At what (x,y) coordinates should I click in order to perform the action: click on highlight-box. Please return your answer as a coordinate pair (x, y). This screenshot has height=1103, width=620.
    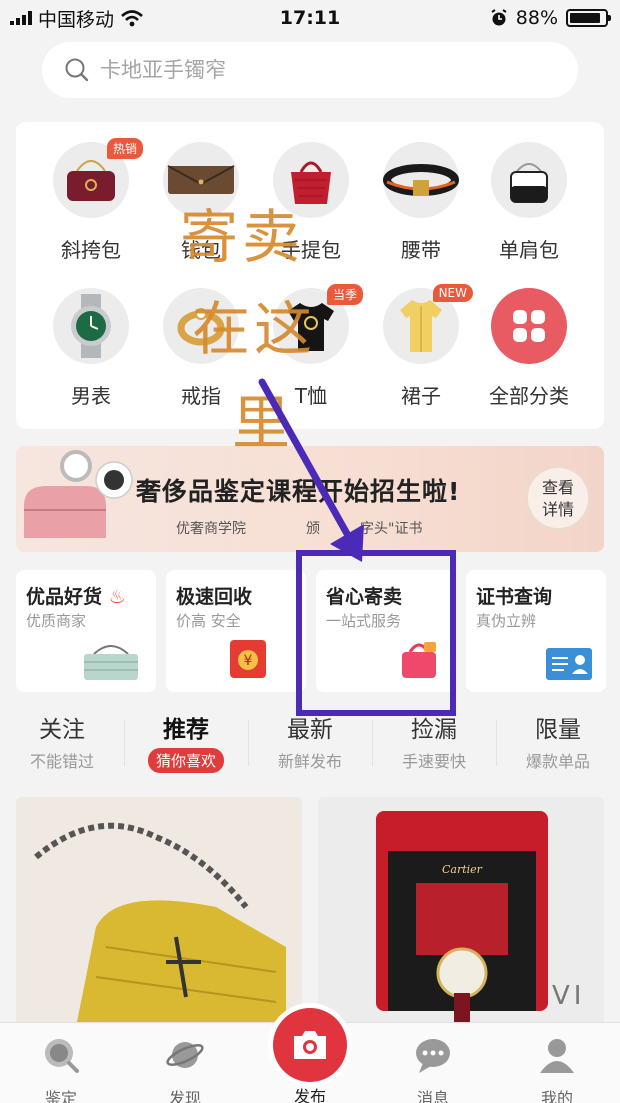
    Looking at the image, I should click on (376, 633).